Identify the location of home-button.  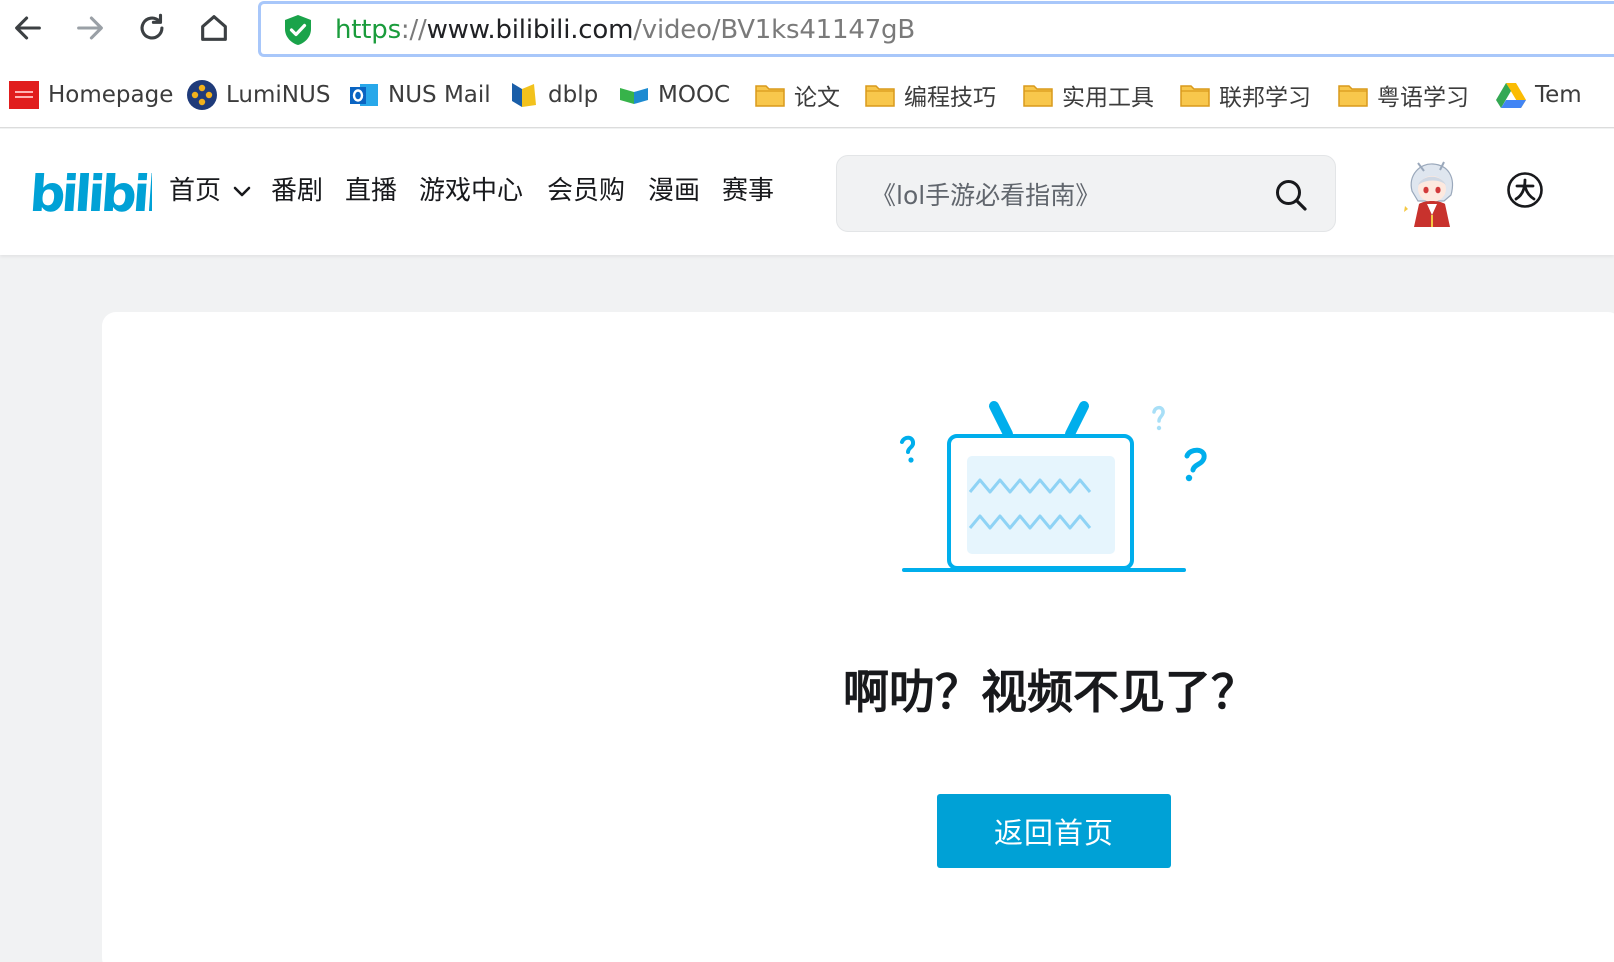
(214, 28).